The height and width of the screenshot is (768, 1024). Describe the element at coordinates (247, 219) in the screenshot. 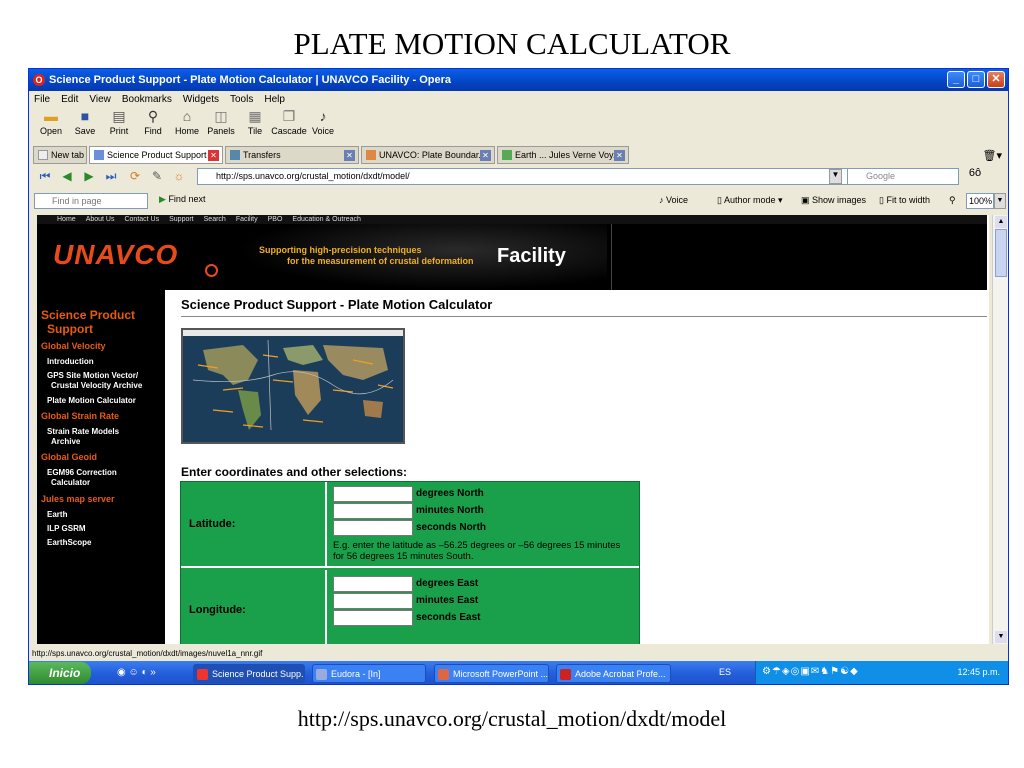

I see `nav-facility: Facility` at that location.